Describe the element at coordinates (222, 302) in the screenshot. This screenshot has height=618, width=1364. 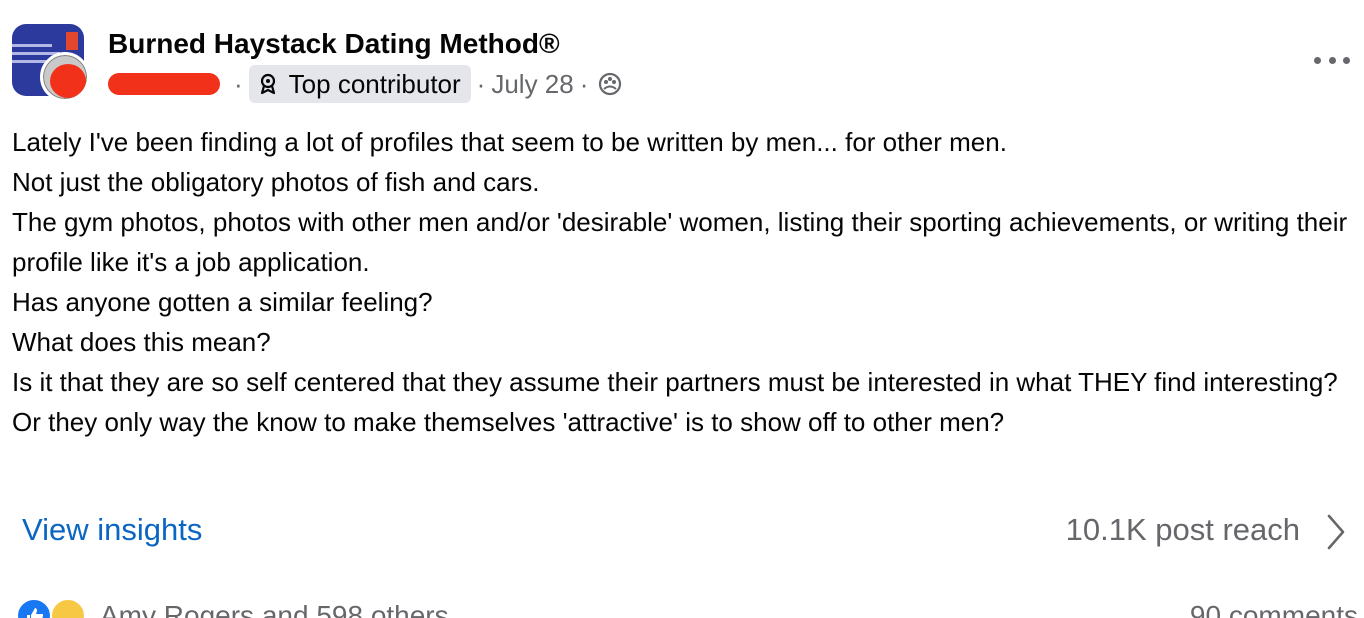
I see `post-paragraph: Has anyone gotten a similar feeling?` at that location.